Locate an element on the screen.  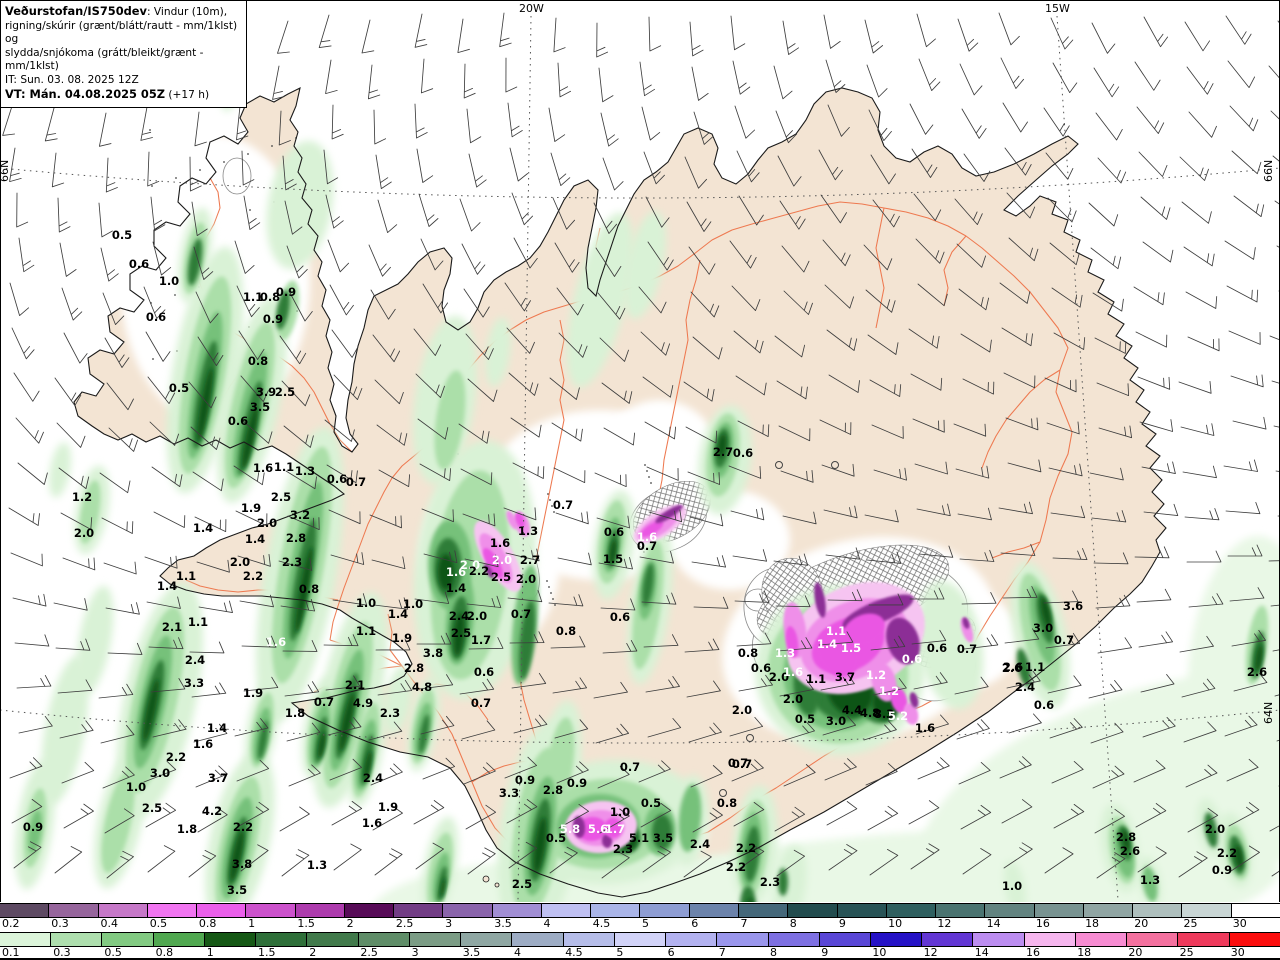
precip-value-label: 2.6 is located at coordinates (1257, 672).